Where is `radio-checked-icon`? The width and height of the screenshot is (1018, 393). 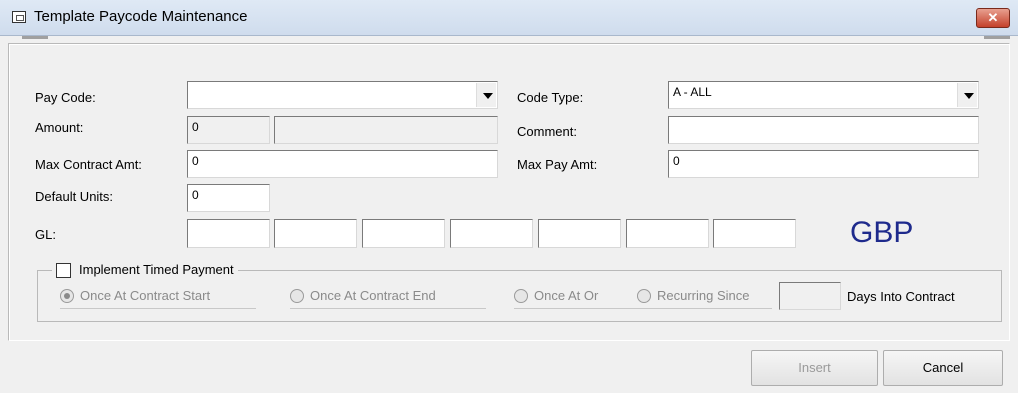 radio-checked-icon is located at coordinates (67, 295).